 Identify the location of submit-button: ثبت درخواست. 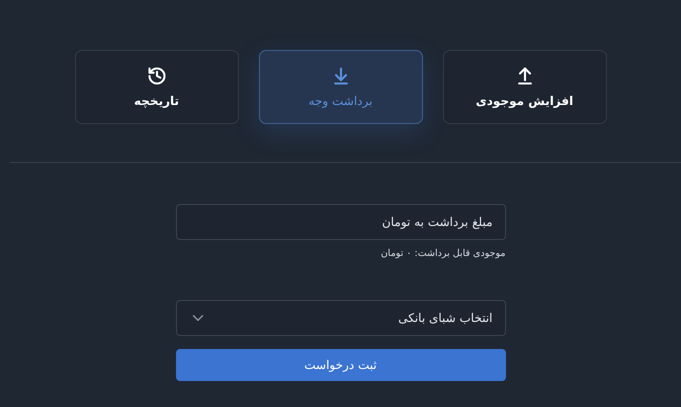
(341, 365).